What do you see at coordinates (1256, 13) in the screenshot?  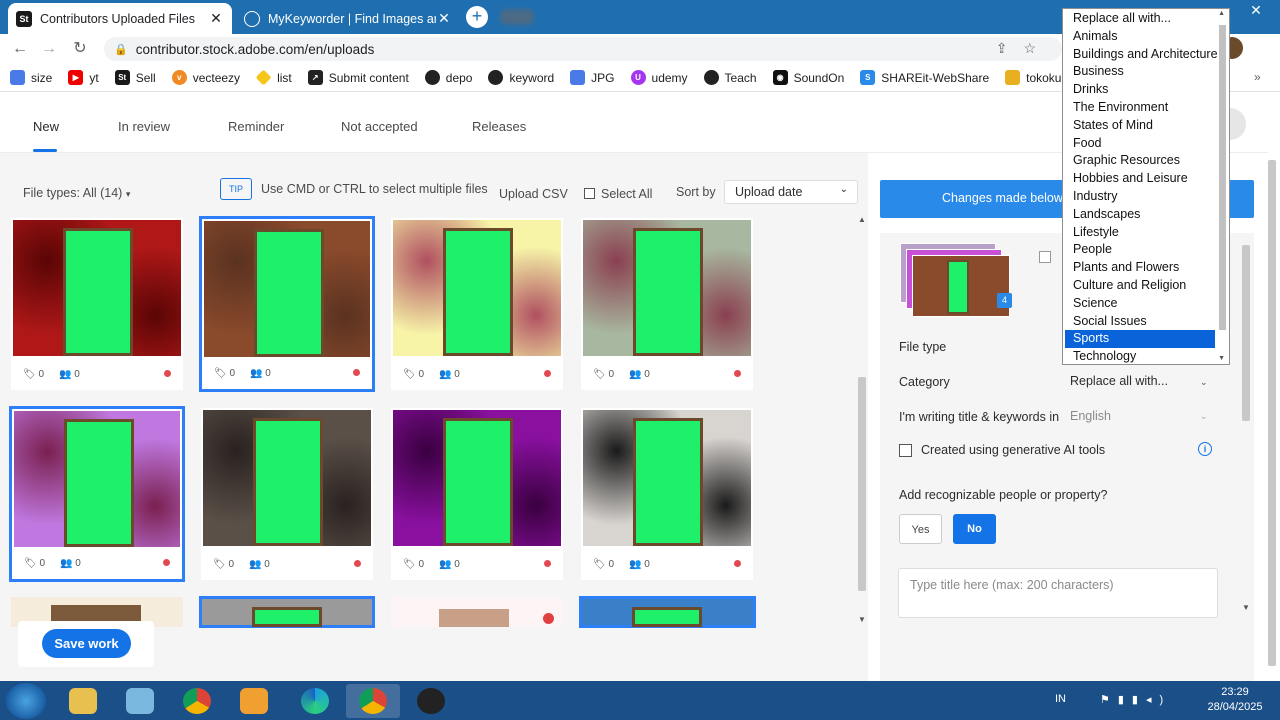 I see `close-window-button: ✕` at bounding box center [1256, 13].